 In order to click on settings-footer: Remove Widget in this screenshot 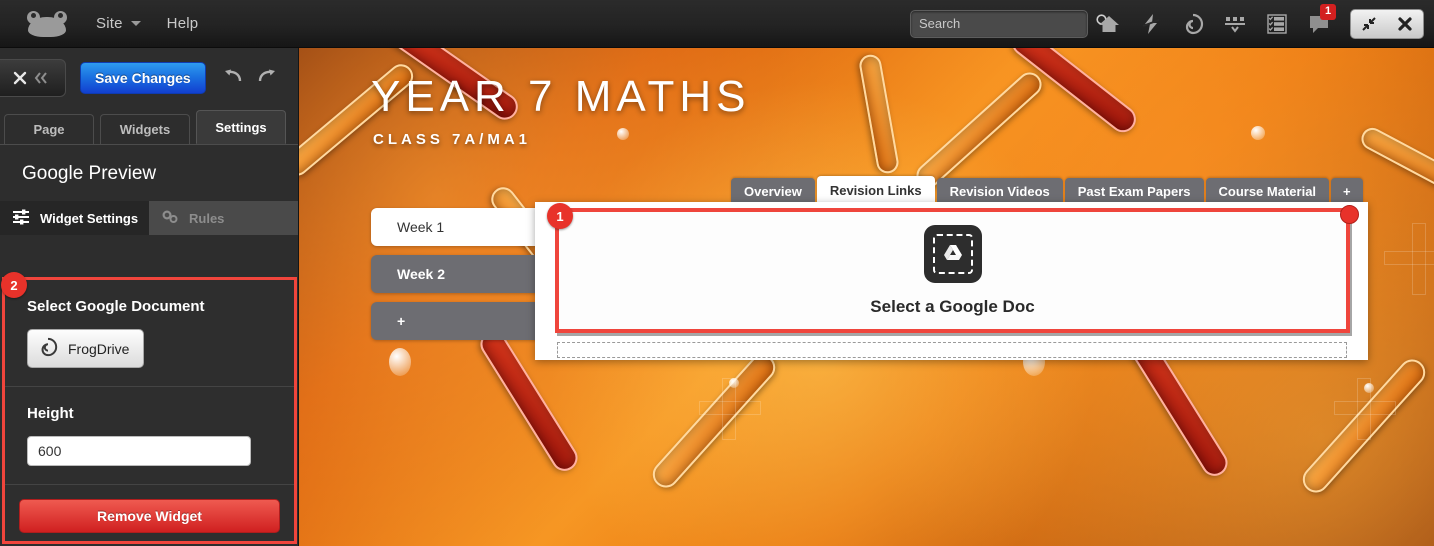, I will do `click(149, 515)`.